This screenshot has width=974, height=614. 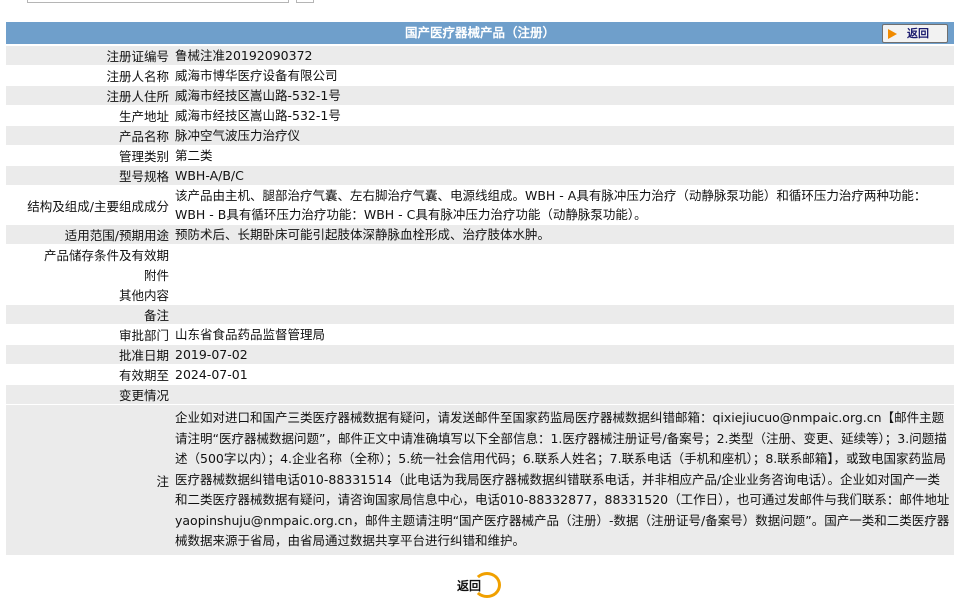 I want to click on field-label: 注册人名称, so click(x=89, y=75).